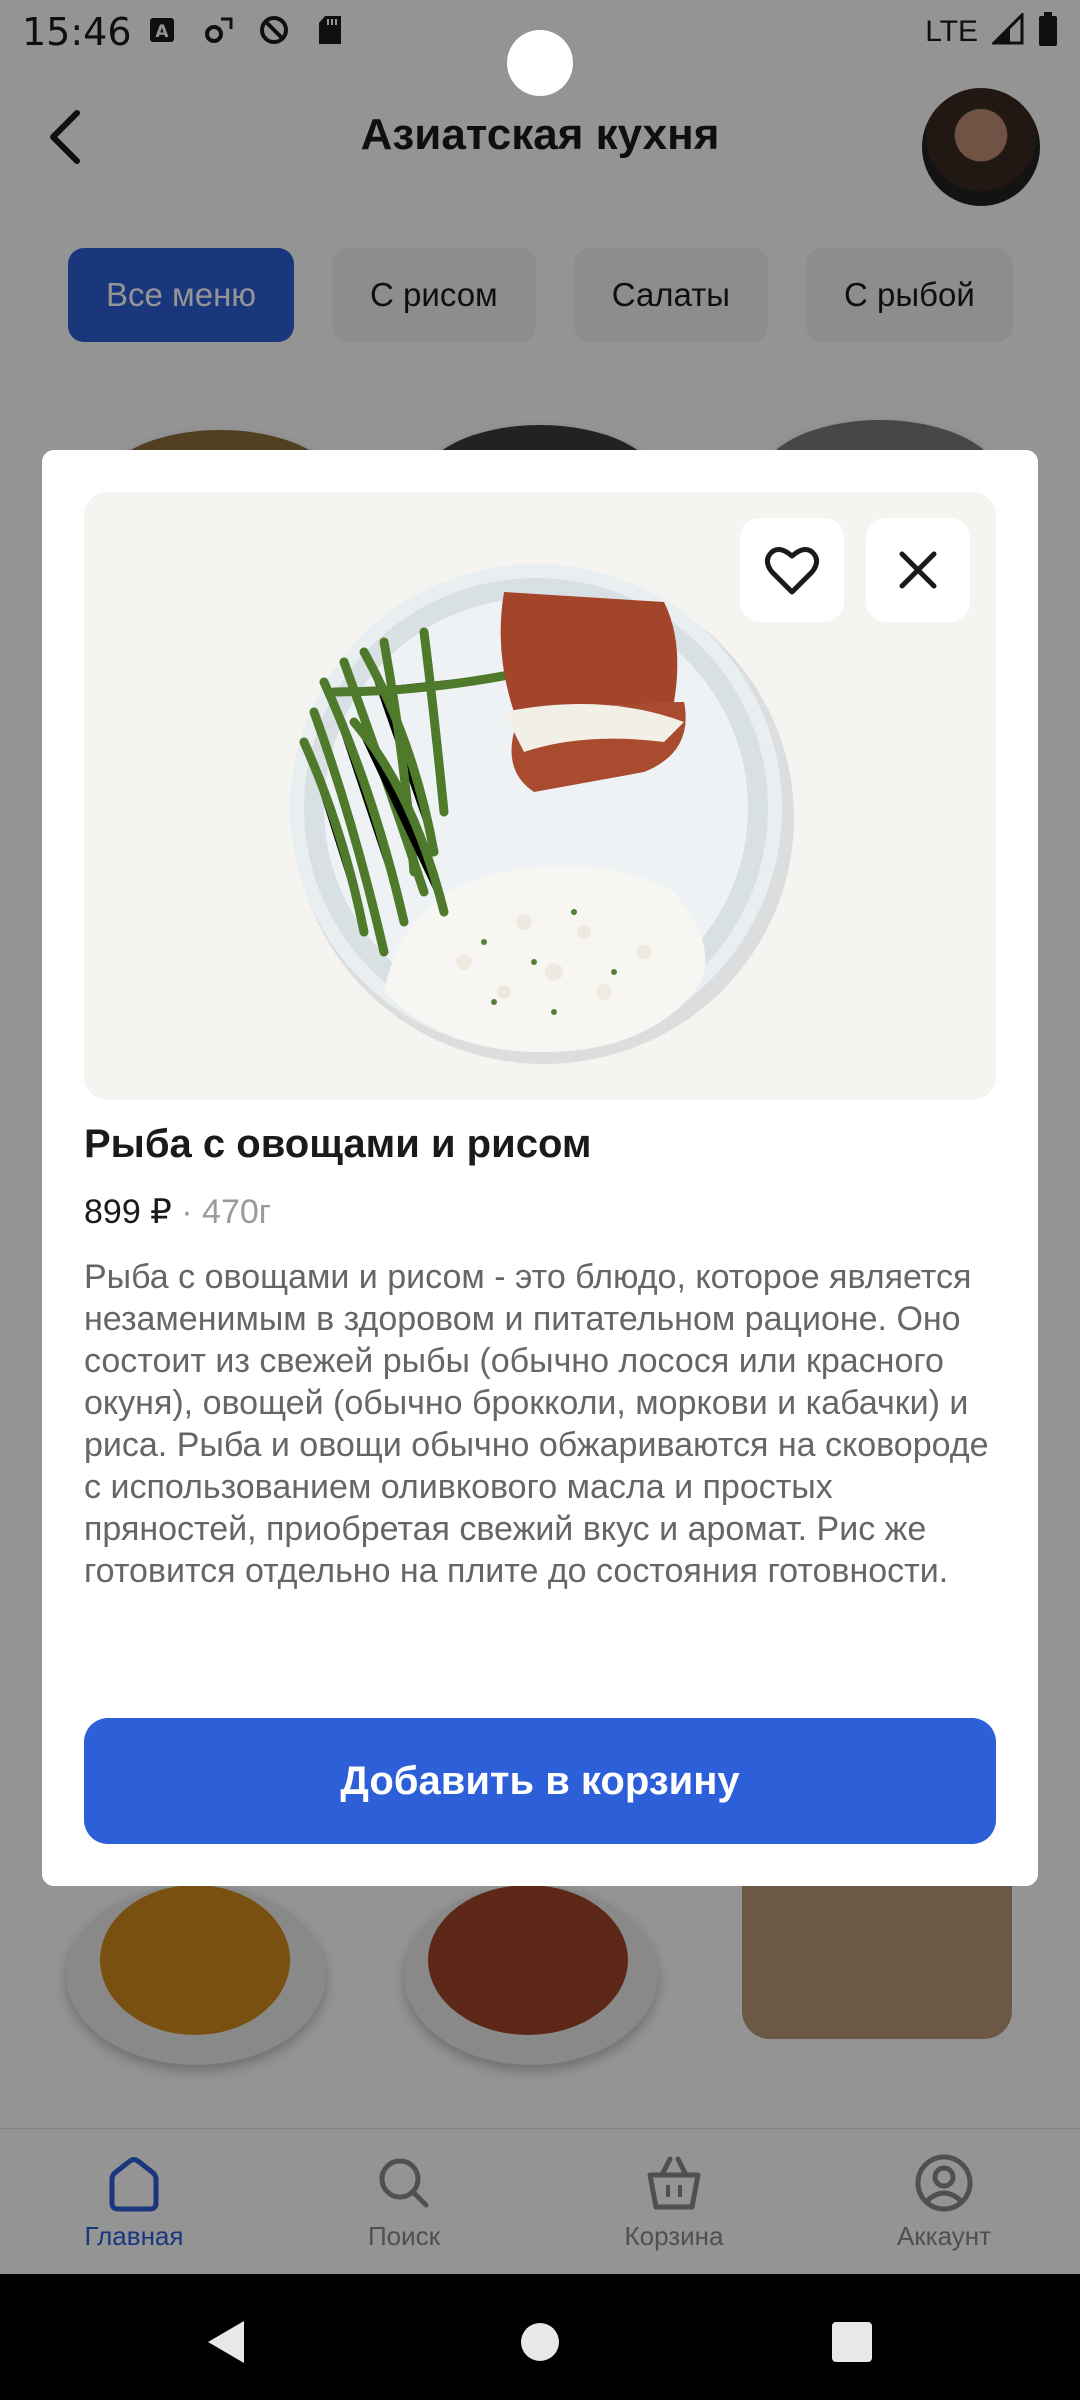 This screenshot has width=1080, height=2400. I want to click on dish-price: 899 ₽, so click(128, 1212).